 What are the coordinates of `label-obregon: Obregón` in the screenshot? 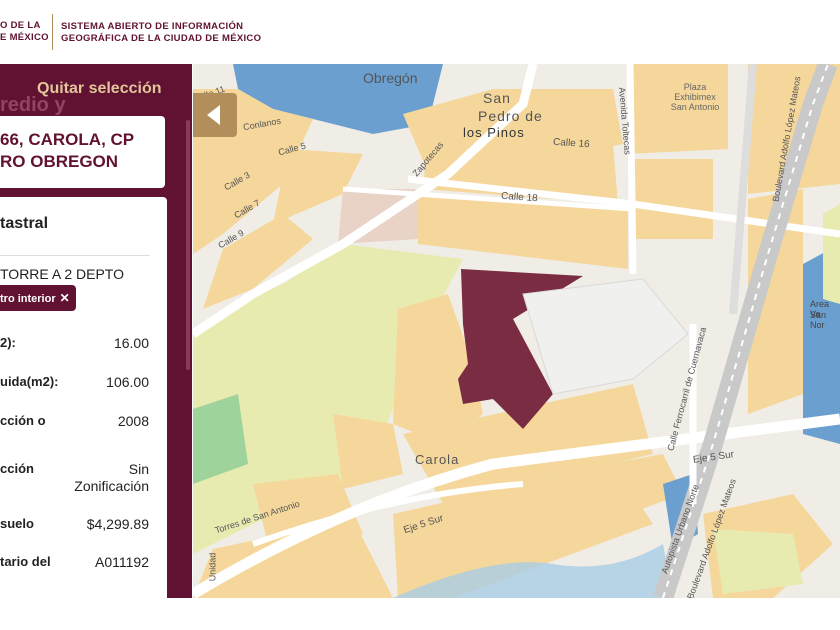 It's located at (390, 78).